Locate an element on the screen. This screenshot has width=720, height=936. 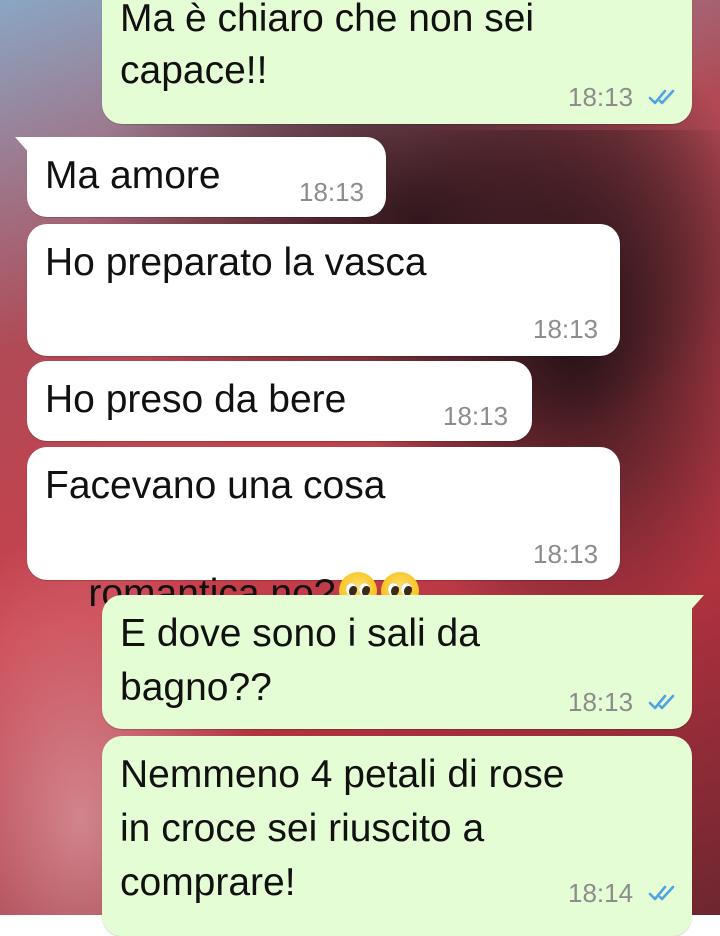
incoming-message-bubble: Ma amore 18:13 is located at coordinates (200, 177).